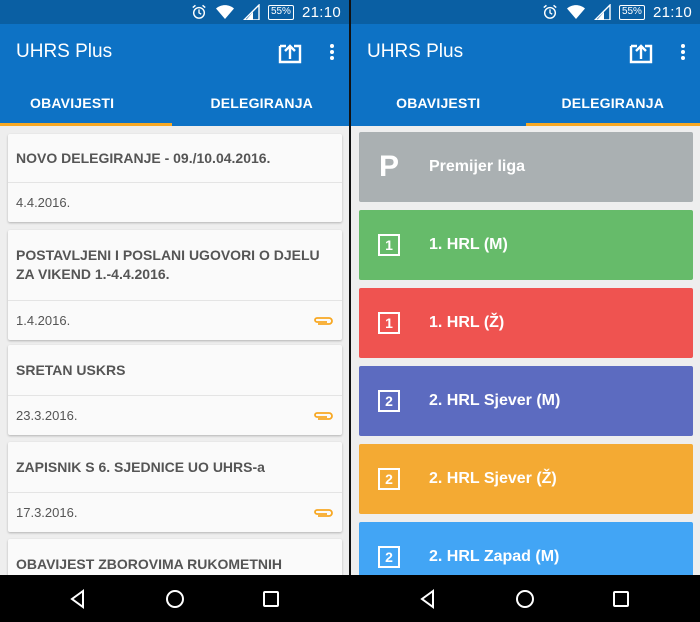 The width and height of the screenshot is (700, 622). Describe the element at coordinates (175, 202) in the screenshot. I see `news-footer: 4.4.2016.` at that location.